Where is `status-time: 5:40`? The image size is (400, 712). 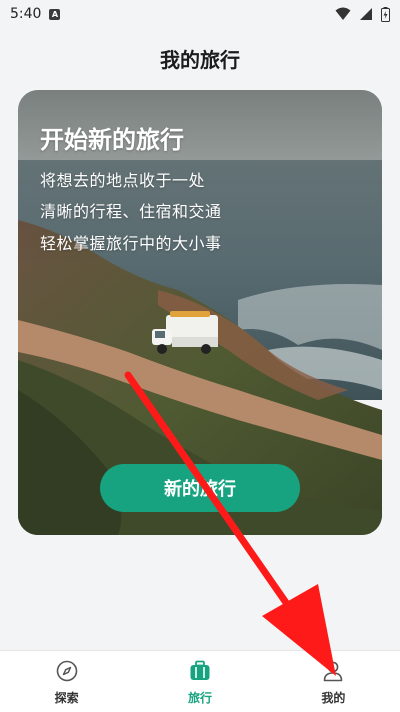
status-time: 5:40 is located at coordinates (26, 14).